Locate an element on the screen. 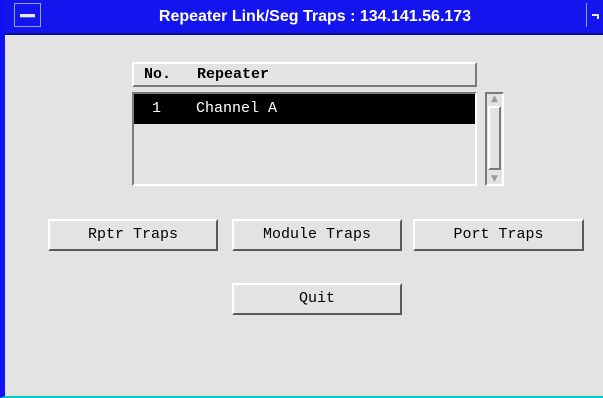 Image resolution: width=603 pixels, height=398 pixels. quit-button: Quit is located at coordinates (317, 299).